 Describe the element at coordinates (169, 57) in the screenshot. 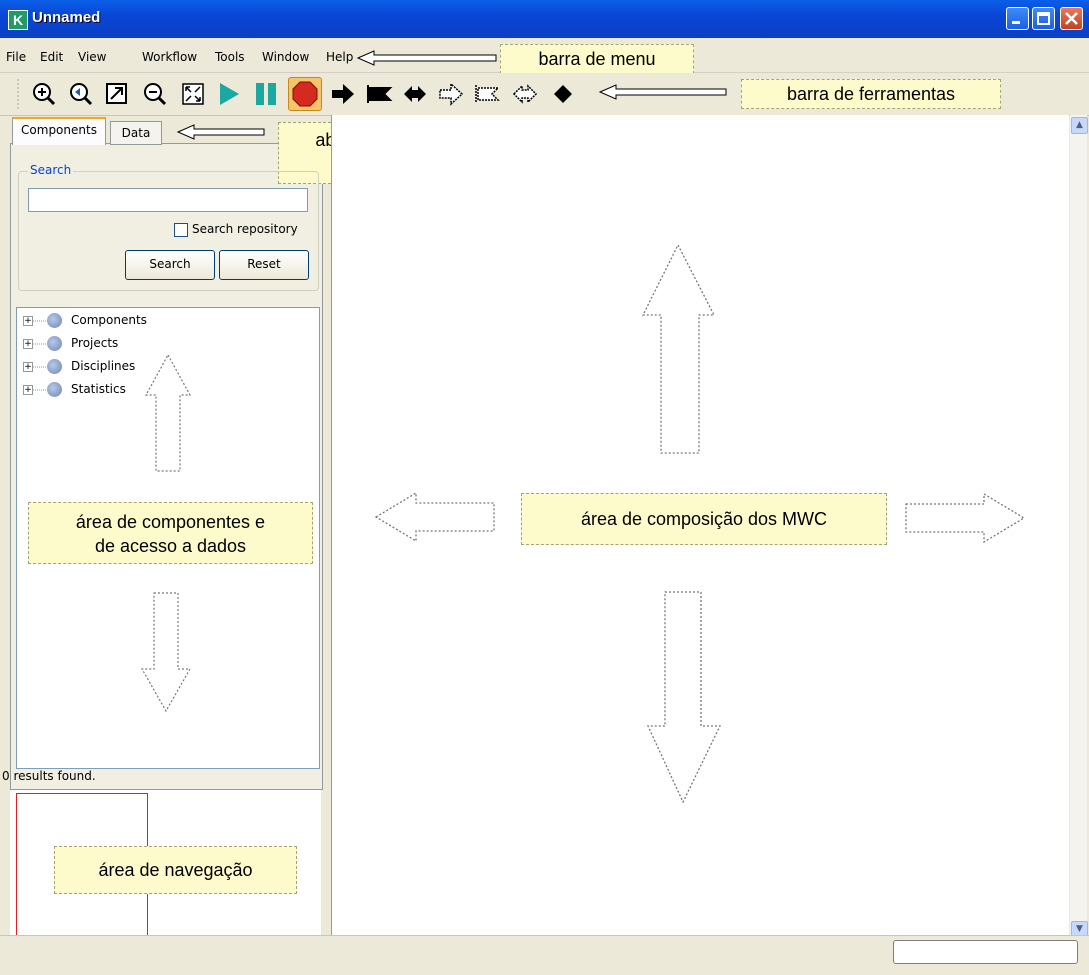

I see `menu-workflow: Workflow` at that location.